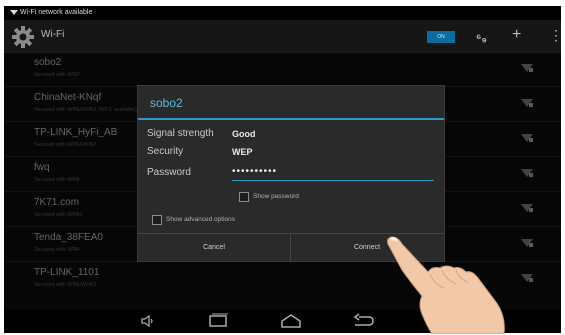 The image size is (565, 335). I want to click on show-password-label: Show password, so click(276, 196).